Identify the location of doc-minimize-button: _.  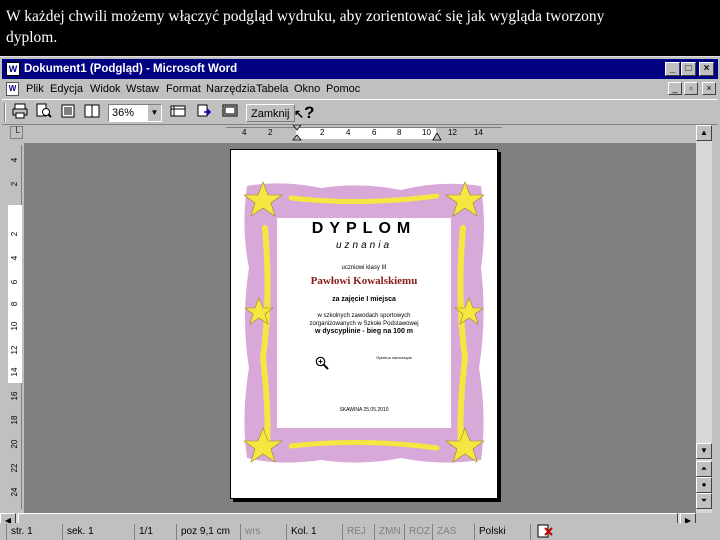
(675, 88).